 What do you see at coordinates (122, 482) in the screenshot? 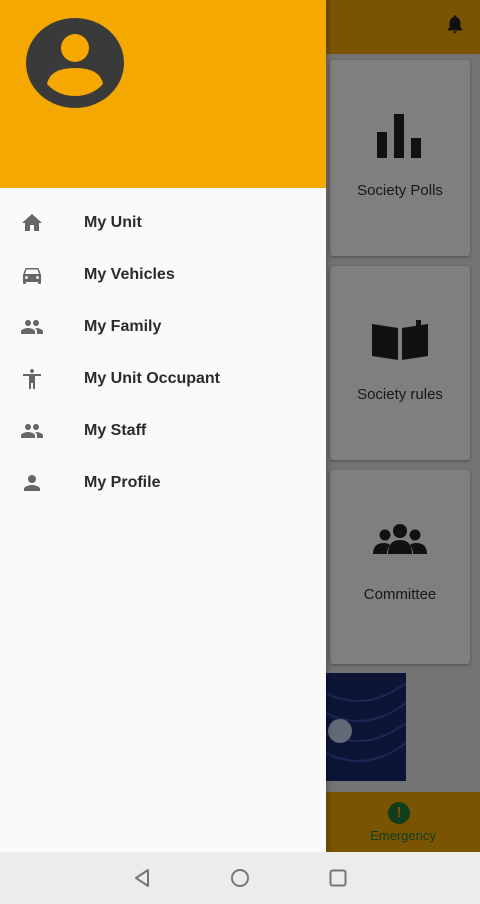
I see `menu-item-label: My Profile` at bounding box center [122, 482].